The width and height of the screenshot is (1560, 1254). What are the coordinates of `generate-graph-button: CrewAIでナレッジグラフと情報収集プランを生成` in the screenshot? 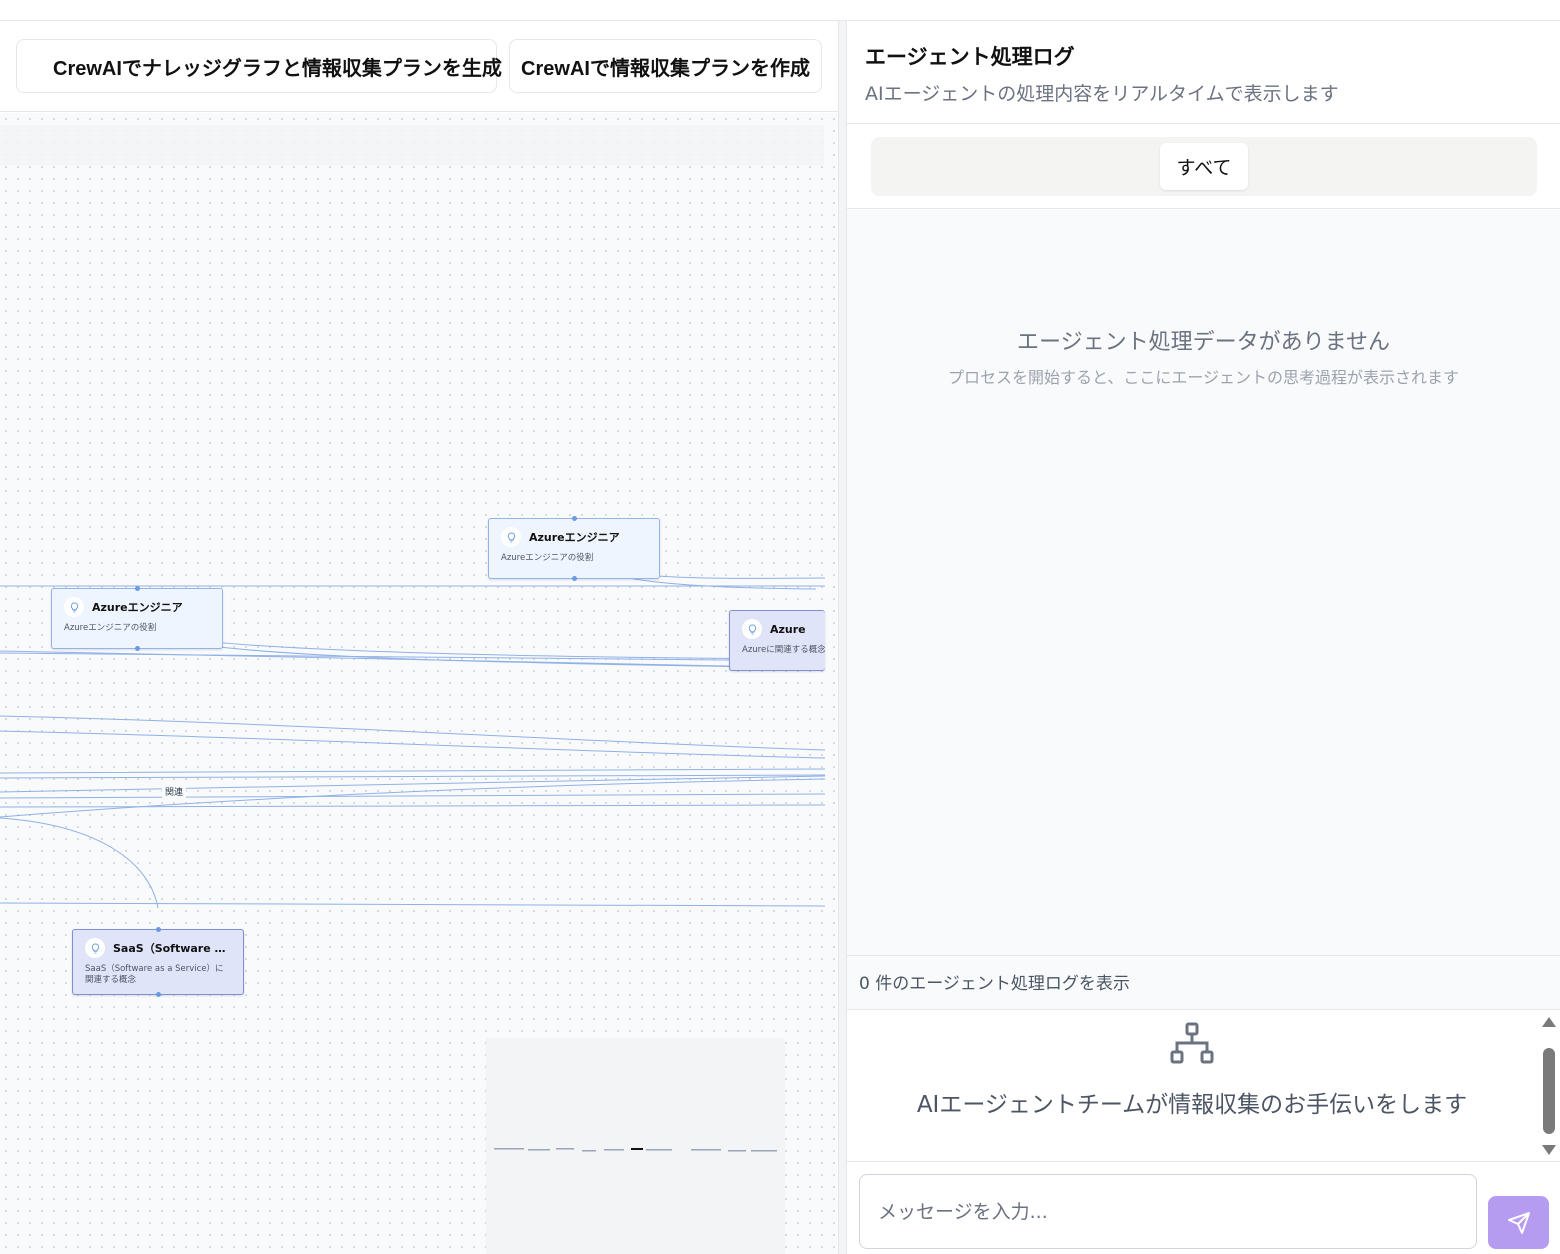 It's located at (259, 66).